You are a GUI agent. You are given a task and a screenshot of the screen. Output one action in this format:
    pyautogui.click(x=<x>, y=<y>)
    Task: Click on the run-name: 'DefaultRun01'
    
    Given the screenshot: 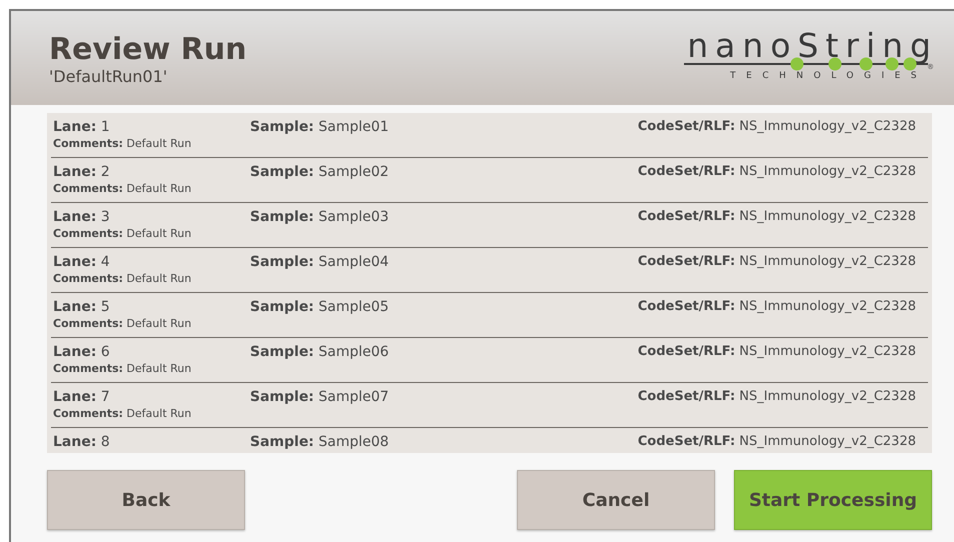 What is the action you would take?
    pyautogui.click(x=108, y=76)
    